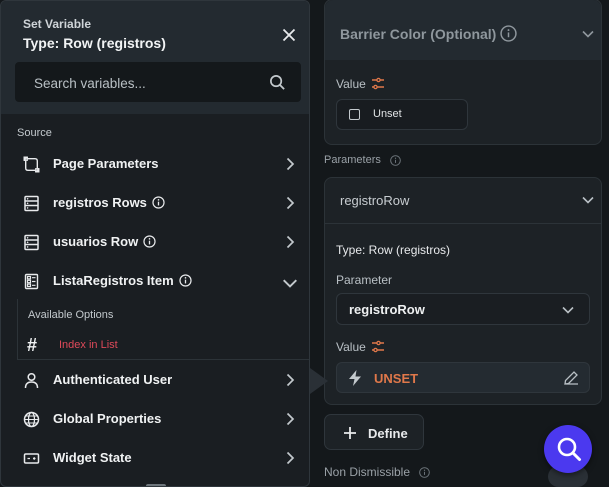 The image size is (609, 487). What do you see at coordinates (463, 72) in the screenshot?
I see `barrier-color-card: Barrier Color (Optional) Value Unset` at bounding box center [463, 72].